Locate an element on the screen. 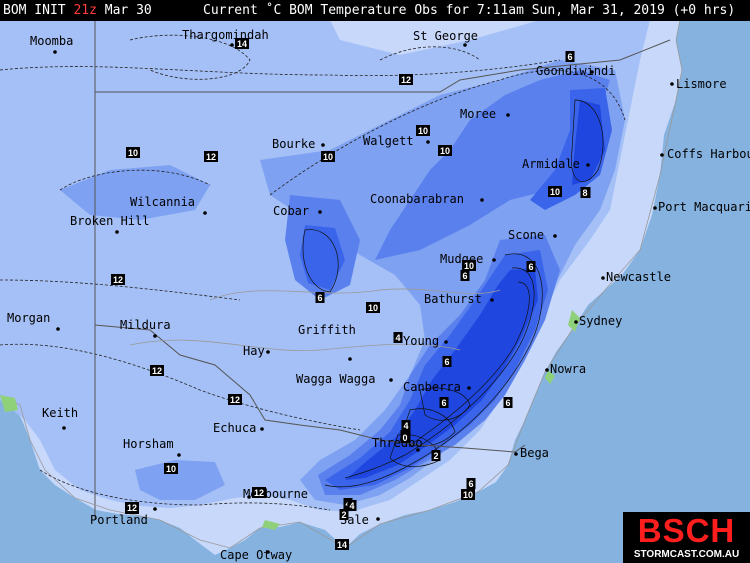 The image size is (750, 563). svg-text: 4 is located at coordinates (405, 426).